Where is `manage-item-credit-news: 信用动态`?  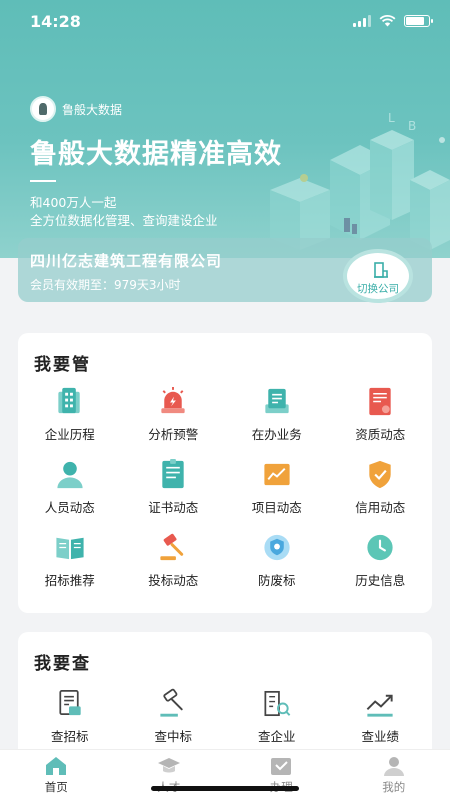 manage-item-credit-news: 信用动态 is located at coordinates (381, 487).